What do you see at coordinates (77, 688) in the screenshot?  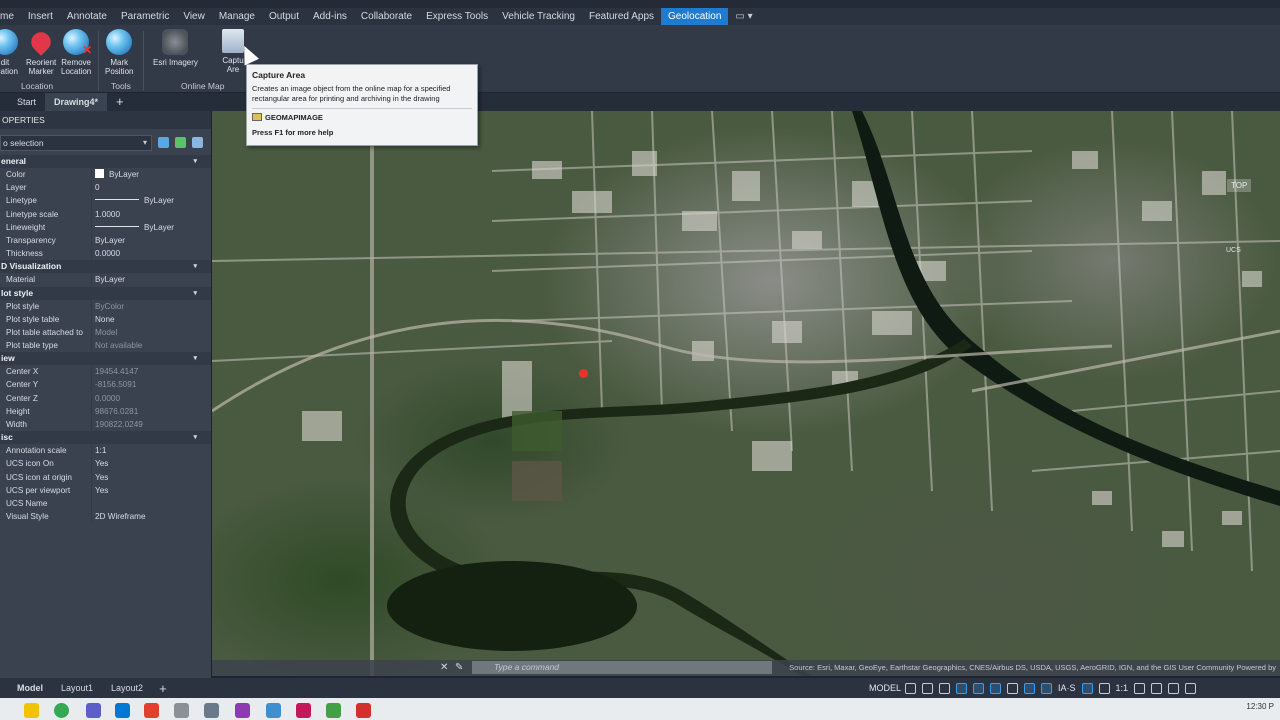 I see `layout-tab-layout1: Layout1` at bounding box center [77, 688].